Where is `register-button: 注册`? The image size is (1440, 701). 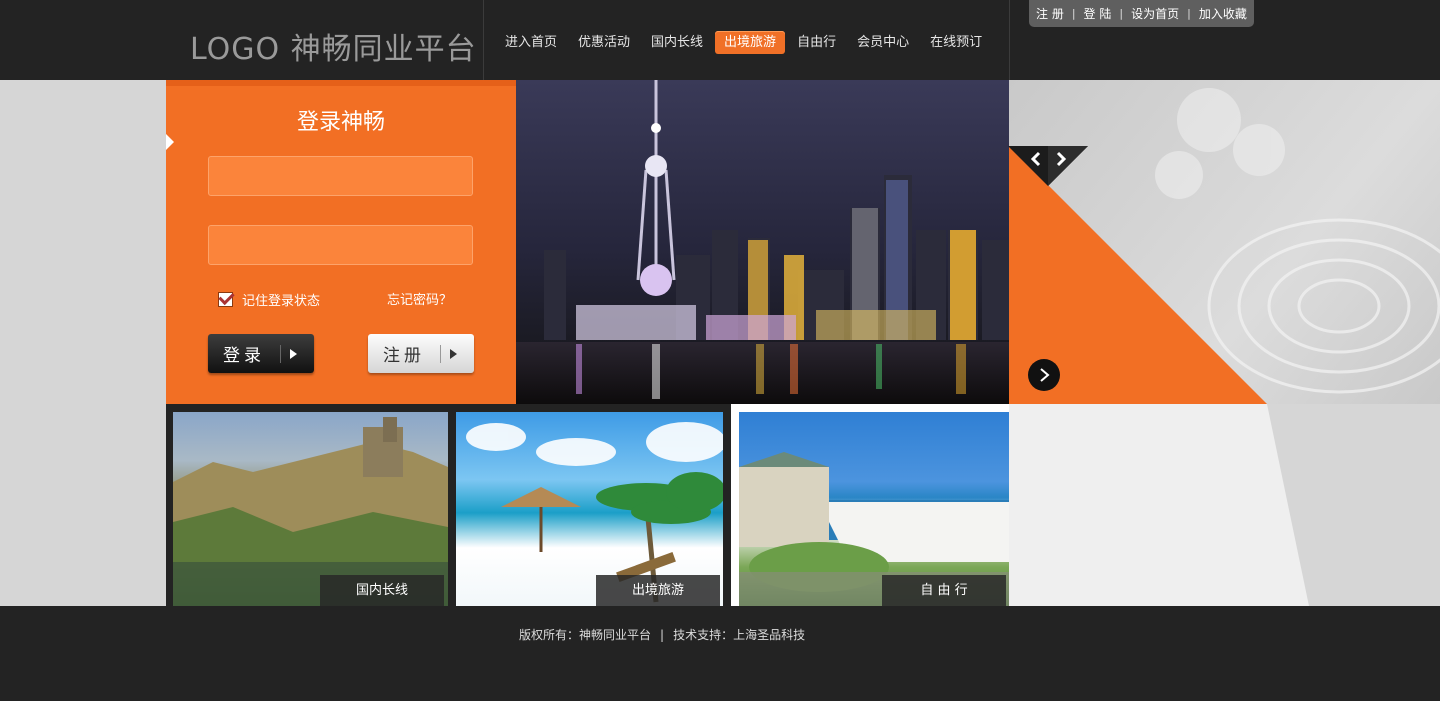 register-button: 注册 is located at coordinates (421, 353).